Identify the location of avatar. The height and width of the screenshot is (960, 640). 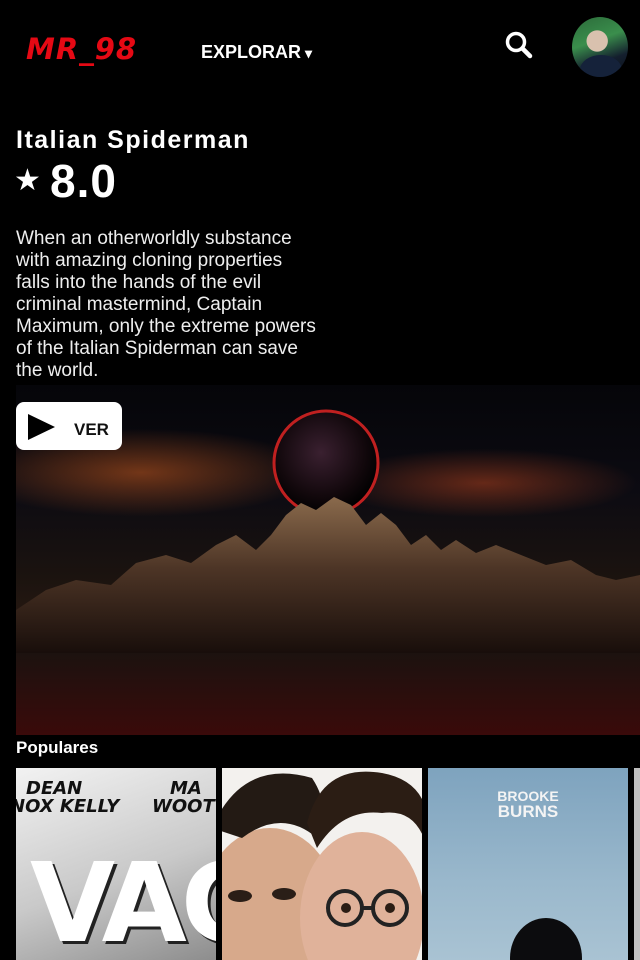
(600, 47).